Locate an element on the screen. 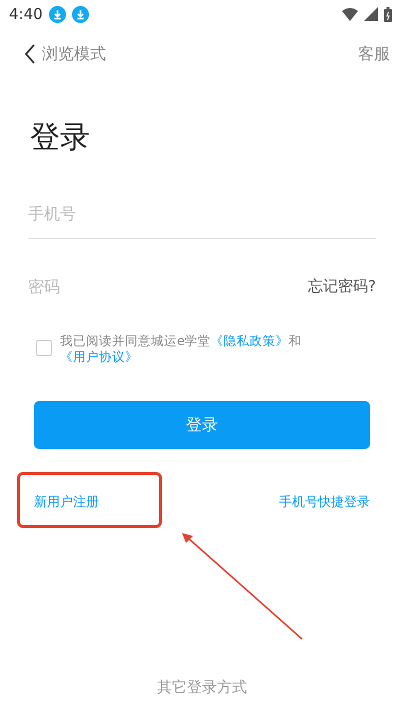  quick-login-link: 手机号快捷登录 is located at coordinates (324, 502).